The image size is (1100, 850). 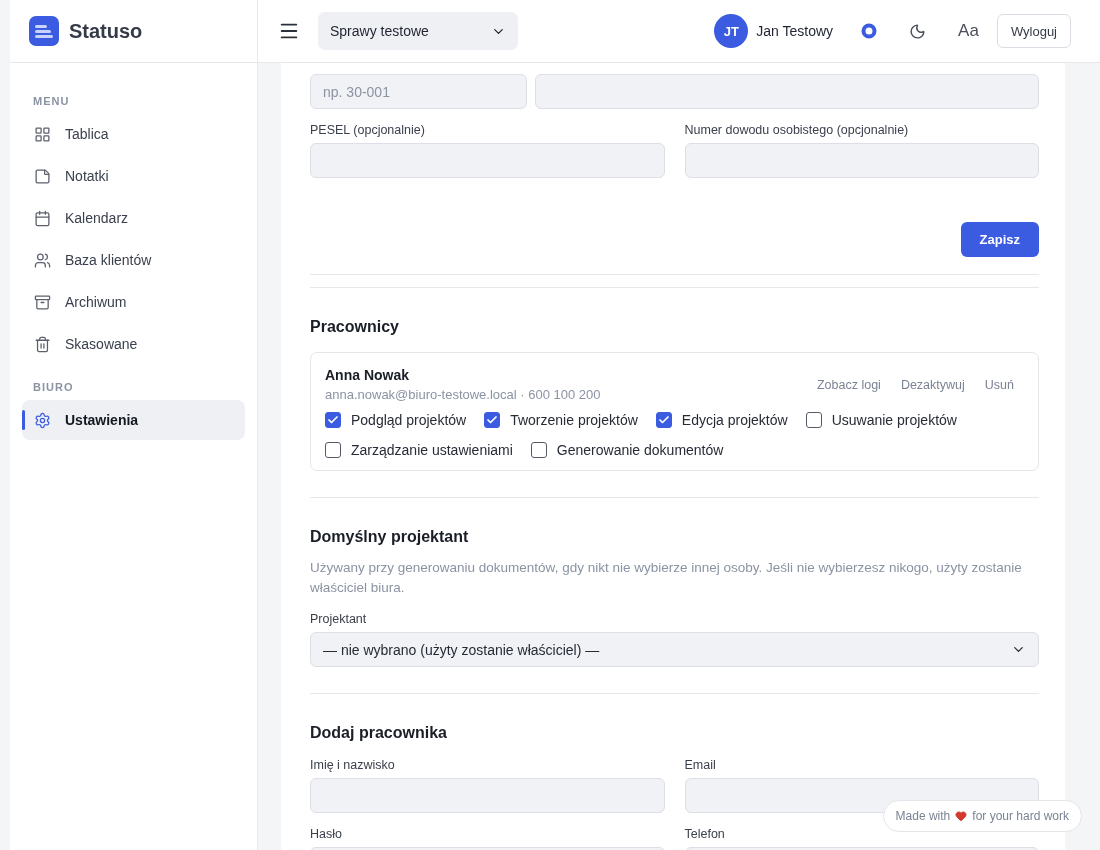 I want to click on section-description: Używany przy generowaniu dokumentów, gdy nikt nie wybierze innej osoby. Jeśli nie wybierzesz nikogo, użyty zostanie właściciel biura., so click(x=666, y=578).